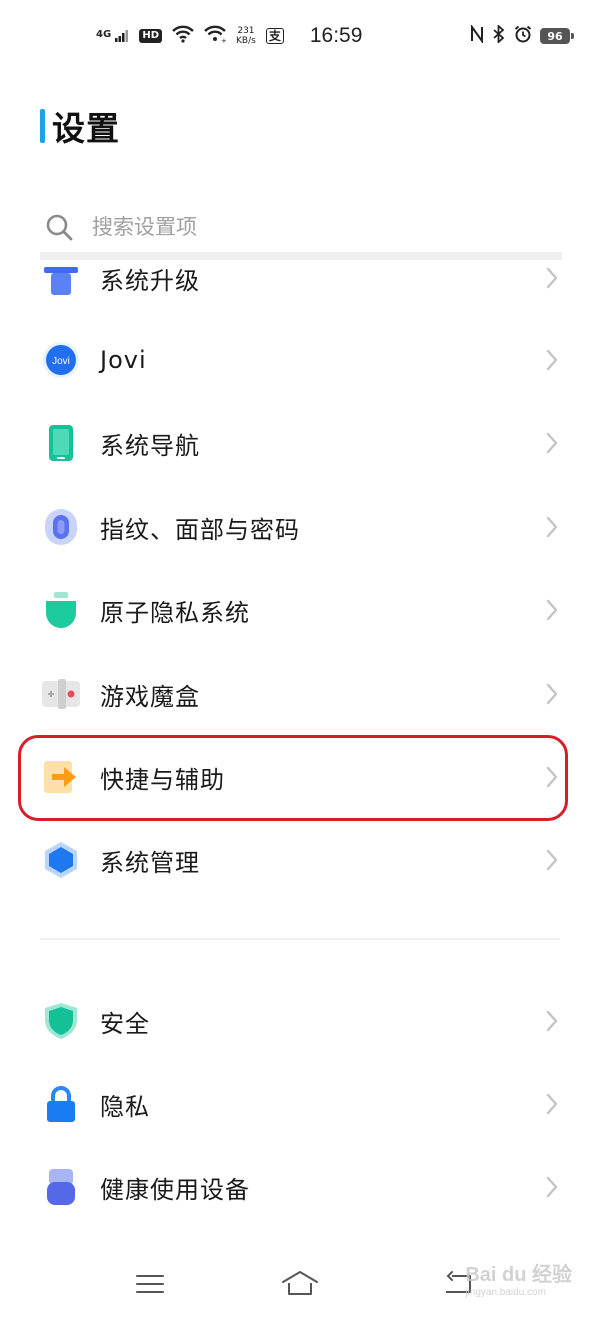 This screenshot has width=600, height=1320. I want to click on search-divider, so click(301, 256).